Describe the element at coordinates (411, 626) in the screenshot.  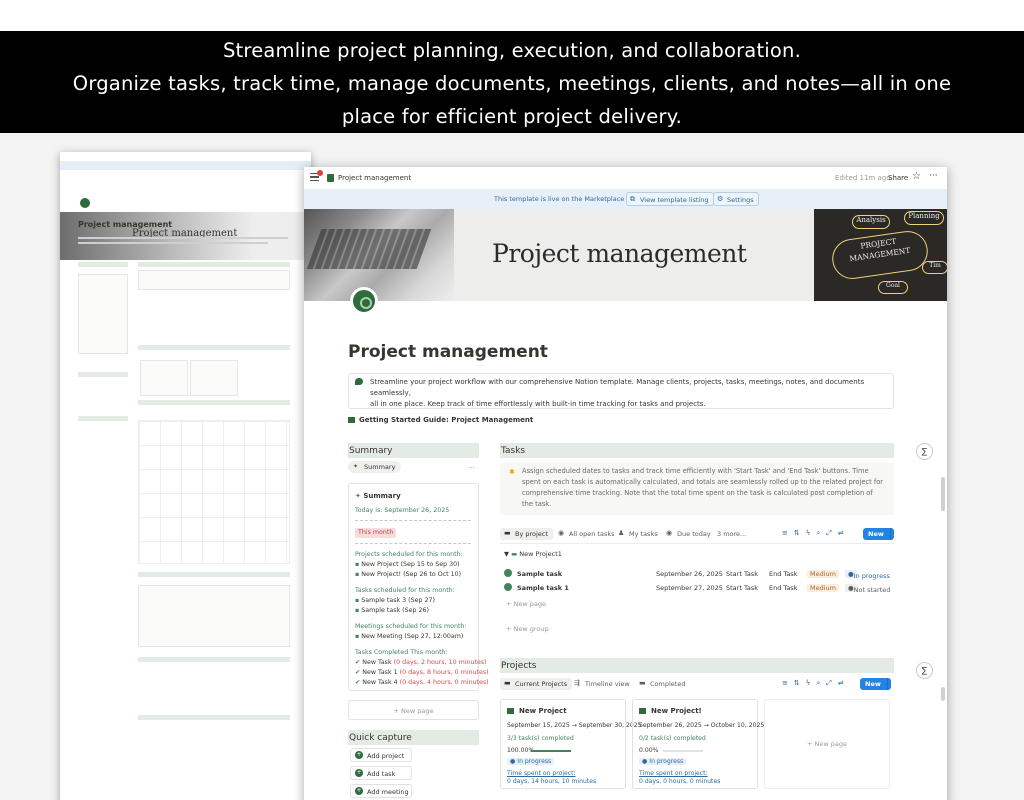
I see `meetings-scheduled-heading: Meetings scheduled for this month:` at that location.